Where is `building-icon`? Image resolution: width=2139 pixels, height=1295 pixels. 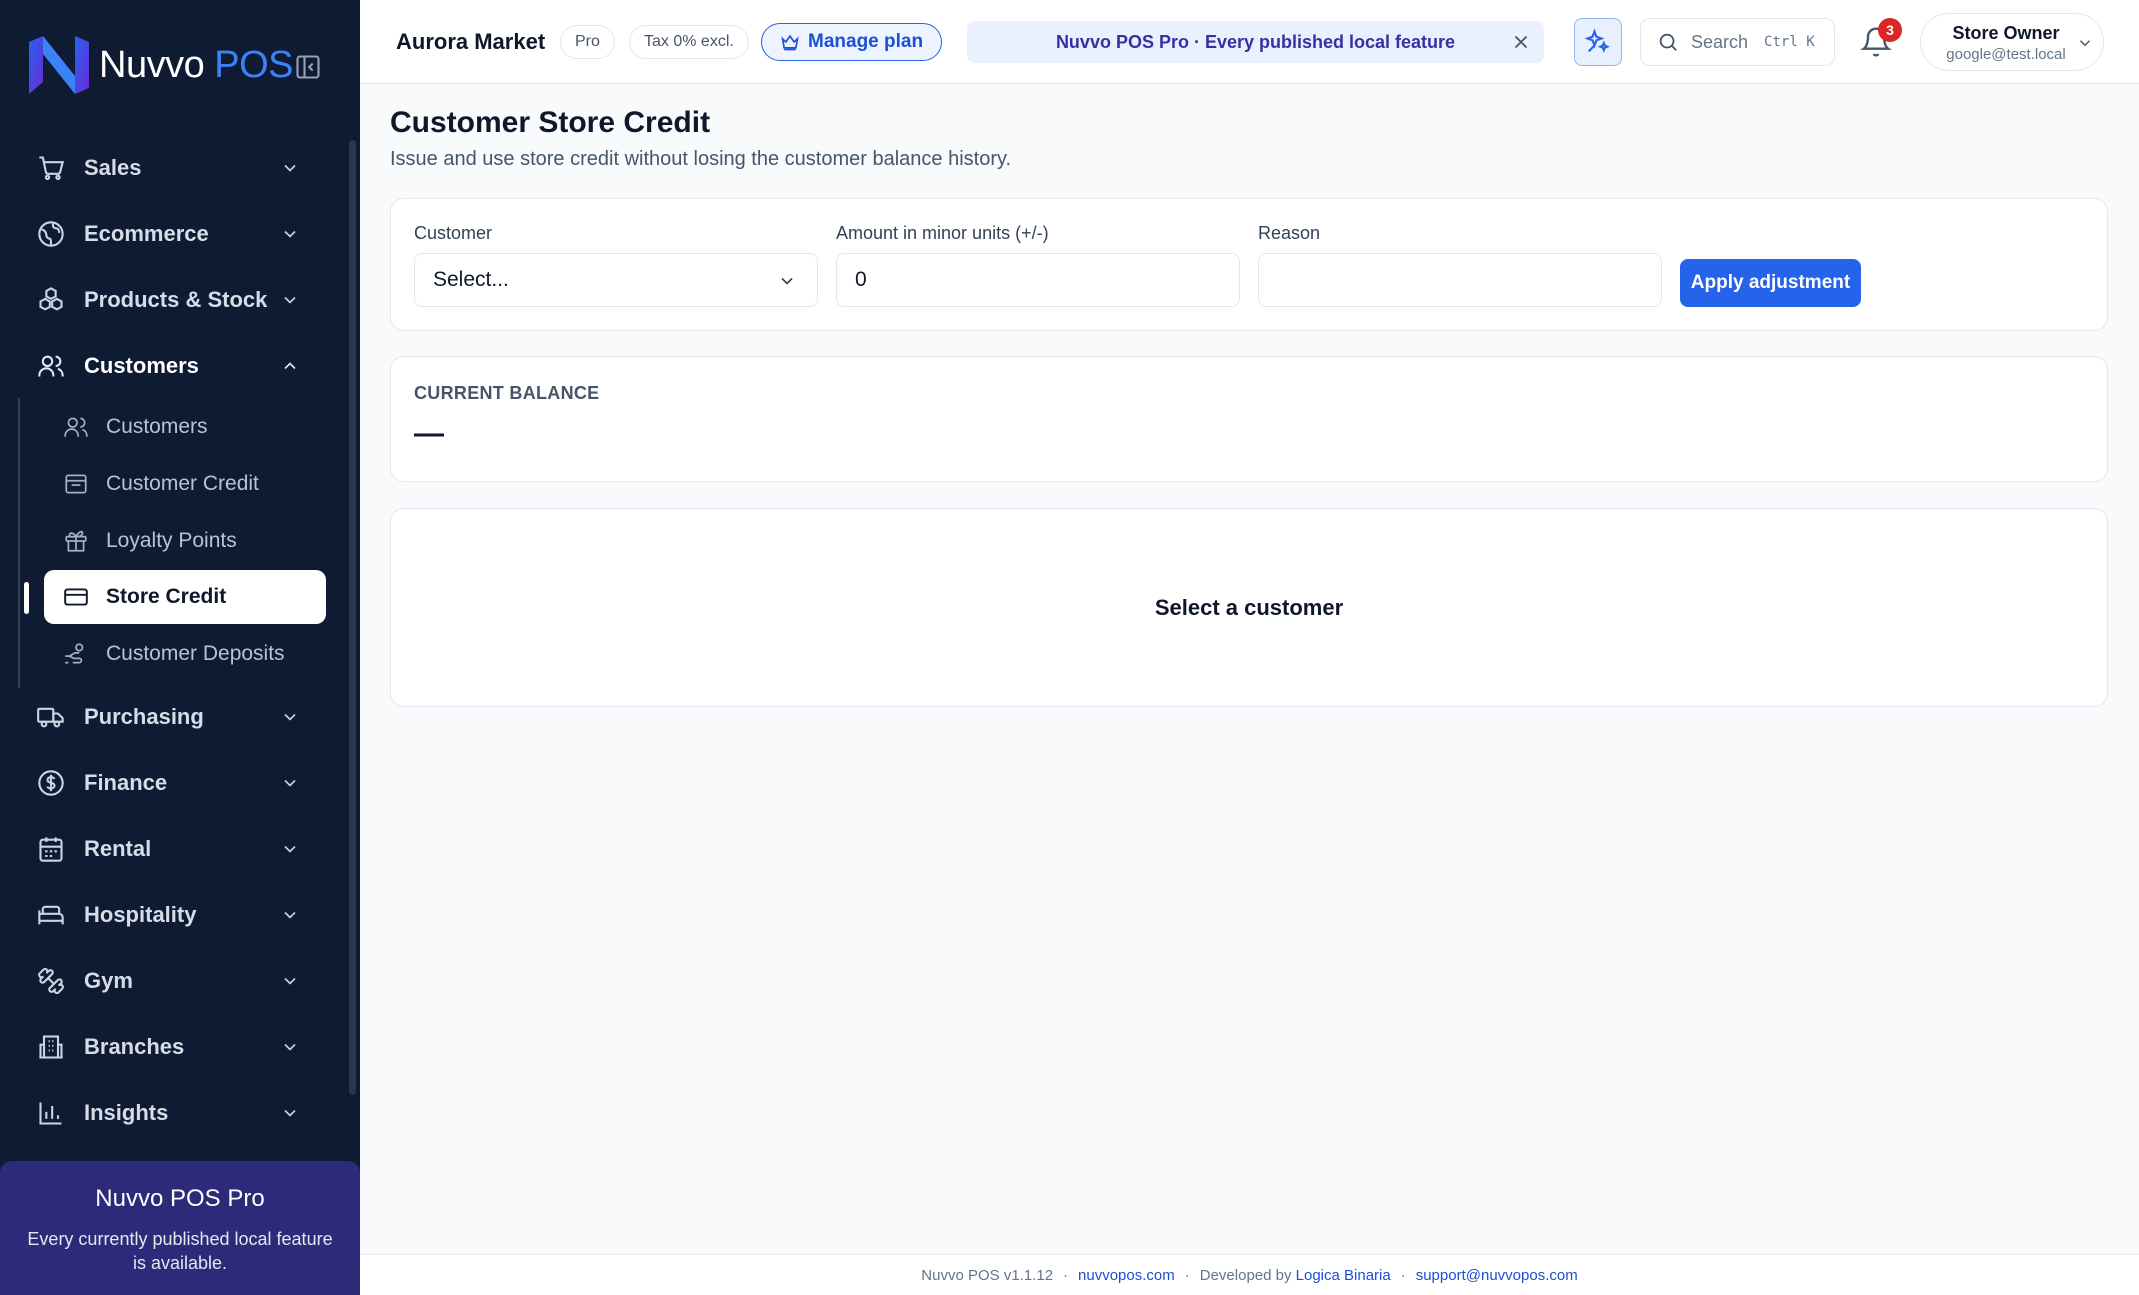 building-icon is located at coordinates (51, 1047).